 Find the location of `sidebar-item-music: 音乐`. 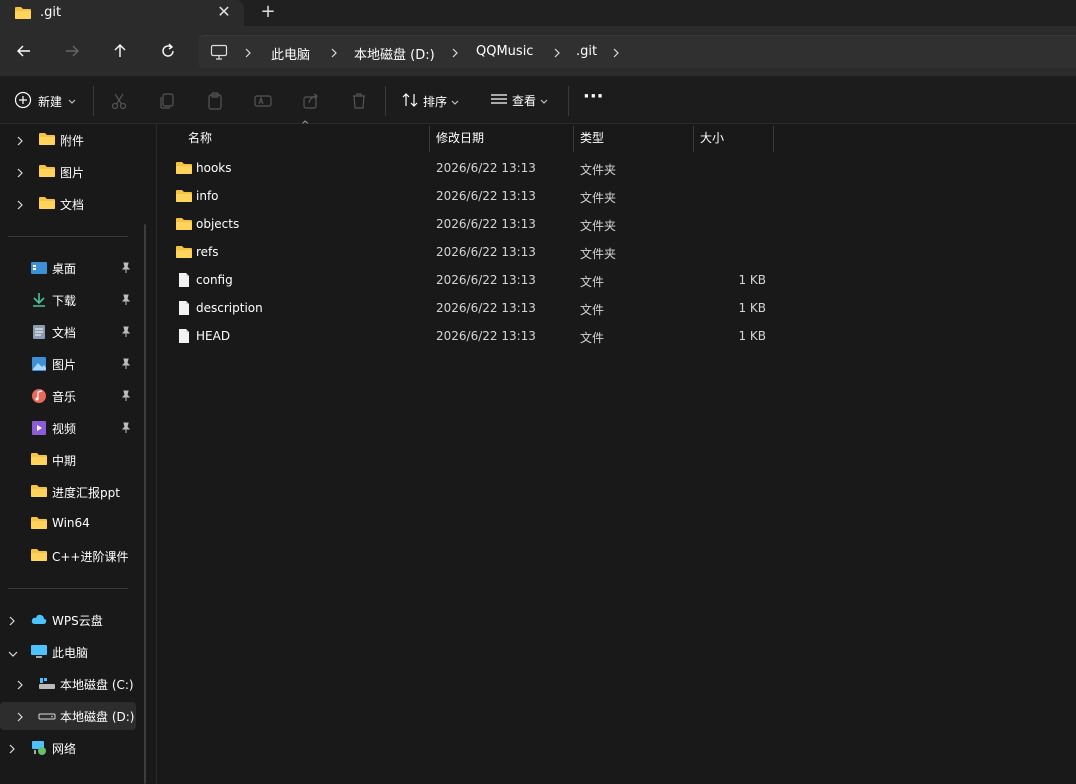

sidebar-item-music: 音乐 is located at coordinates (68, 396).